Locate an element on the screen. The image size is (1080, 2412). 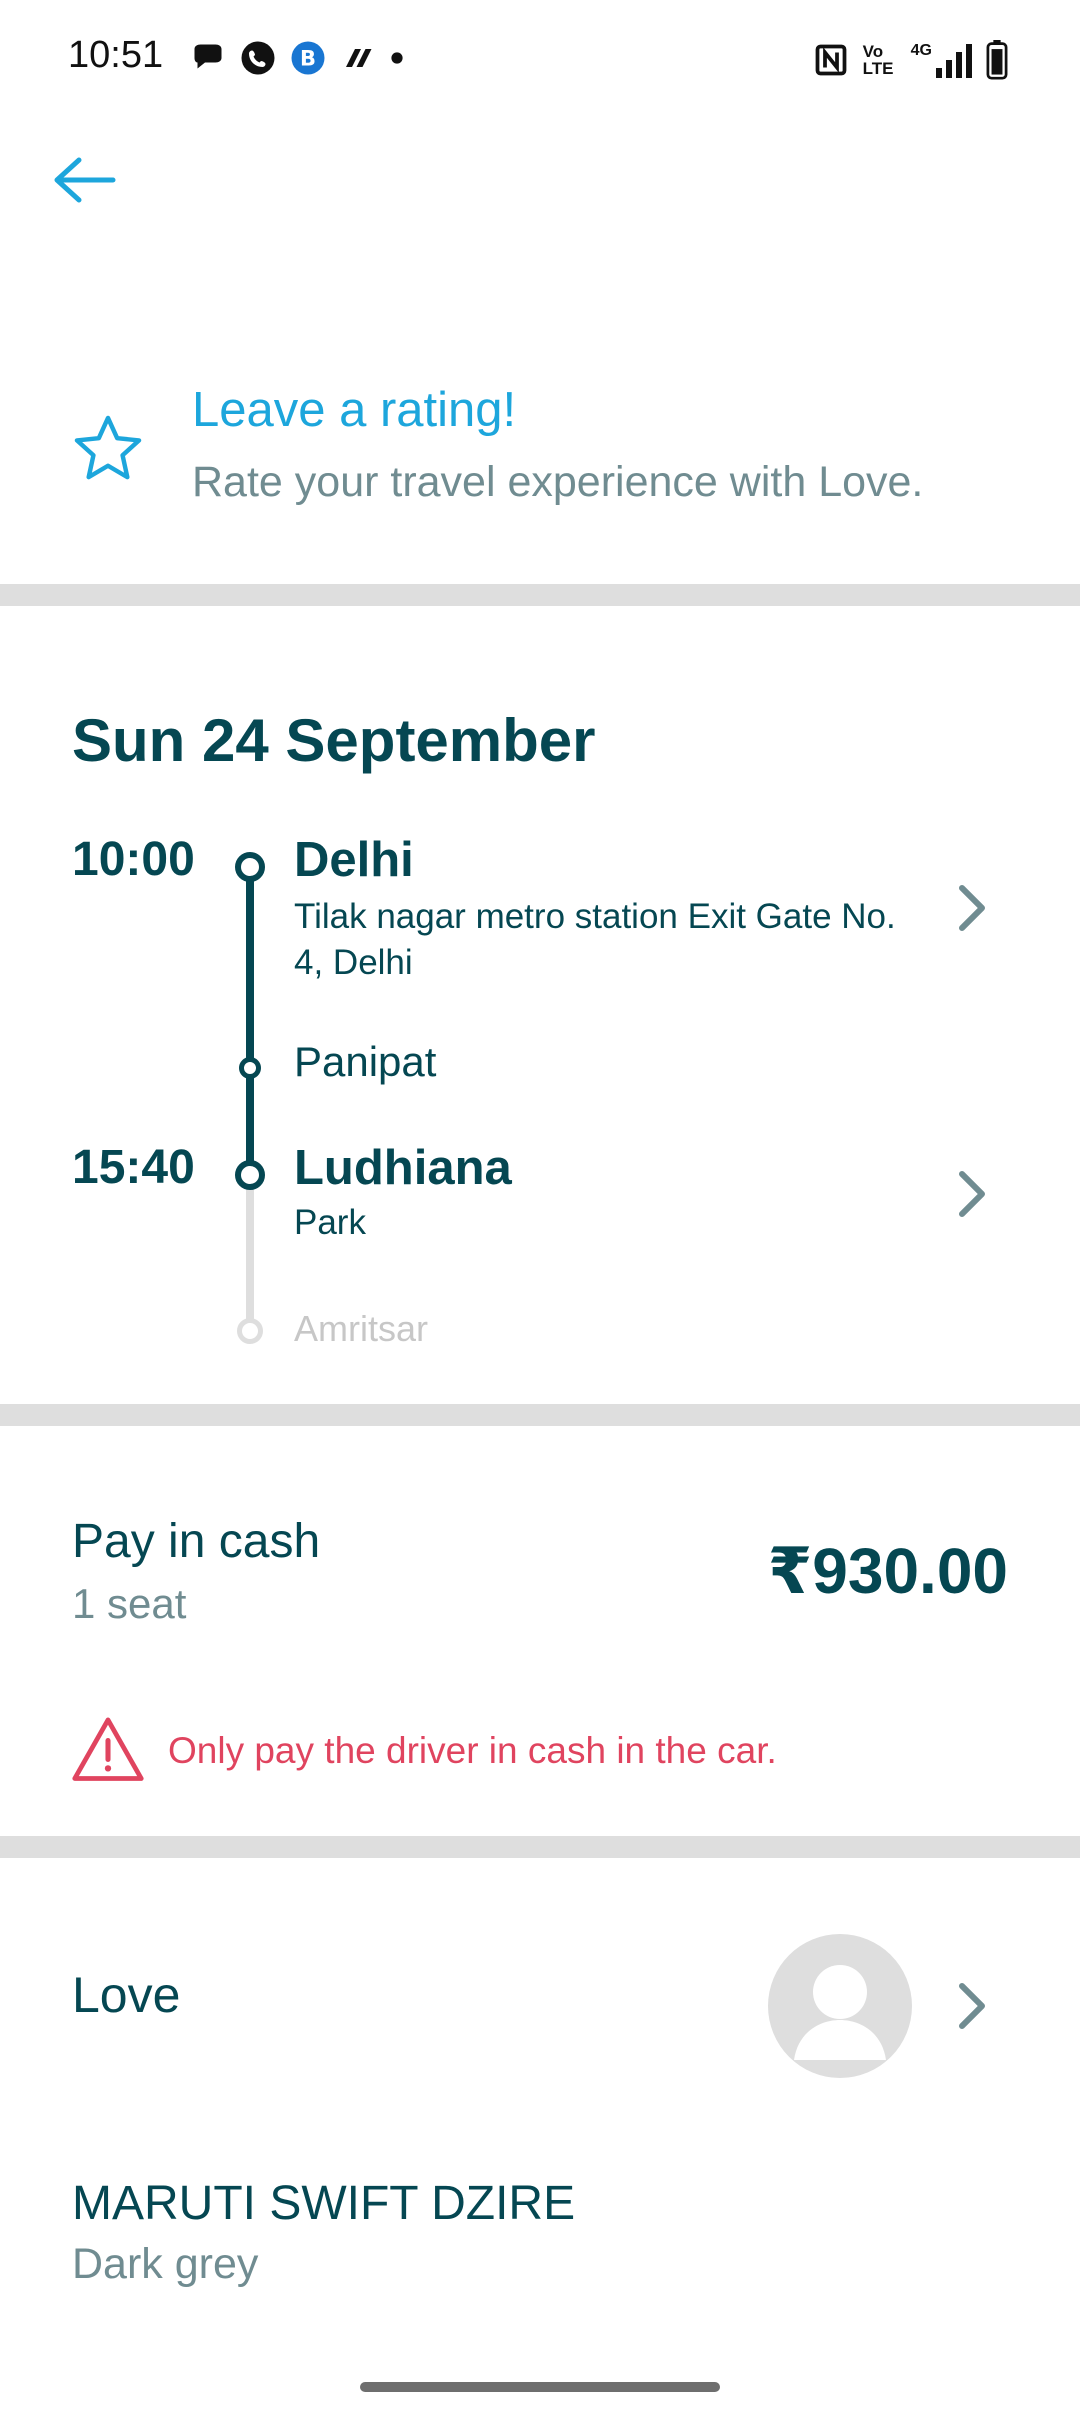
cash-warning: Only pay the driver in cash in the car. is located at coordinates (520, 1752).